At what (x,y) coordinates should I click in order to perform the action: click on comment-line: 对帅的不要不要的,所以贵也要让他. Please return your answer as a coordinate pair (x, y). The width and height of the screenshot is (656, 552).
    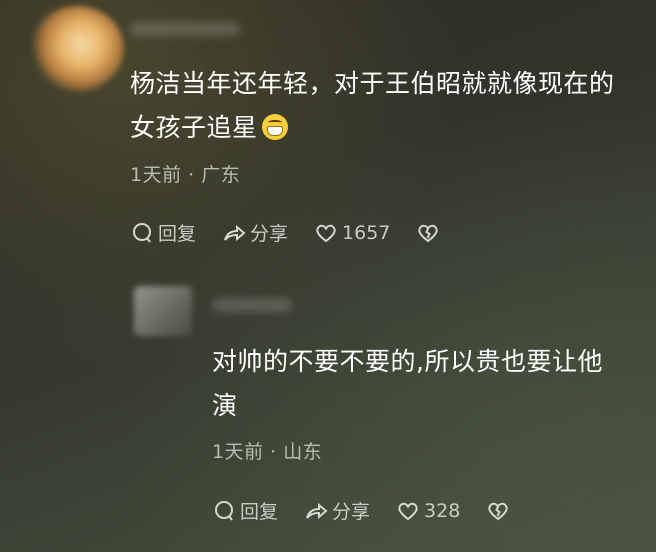
    Looking at the image, I should click on (407, 361).